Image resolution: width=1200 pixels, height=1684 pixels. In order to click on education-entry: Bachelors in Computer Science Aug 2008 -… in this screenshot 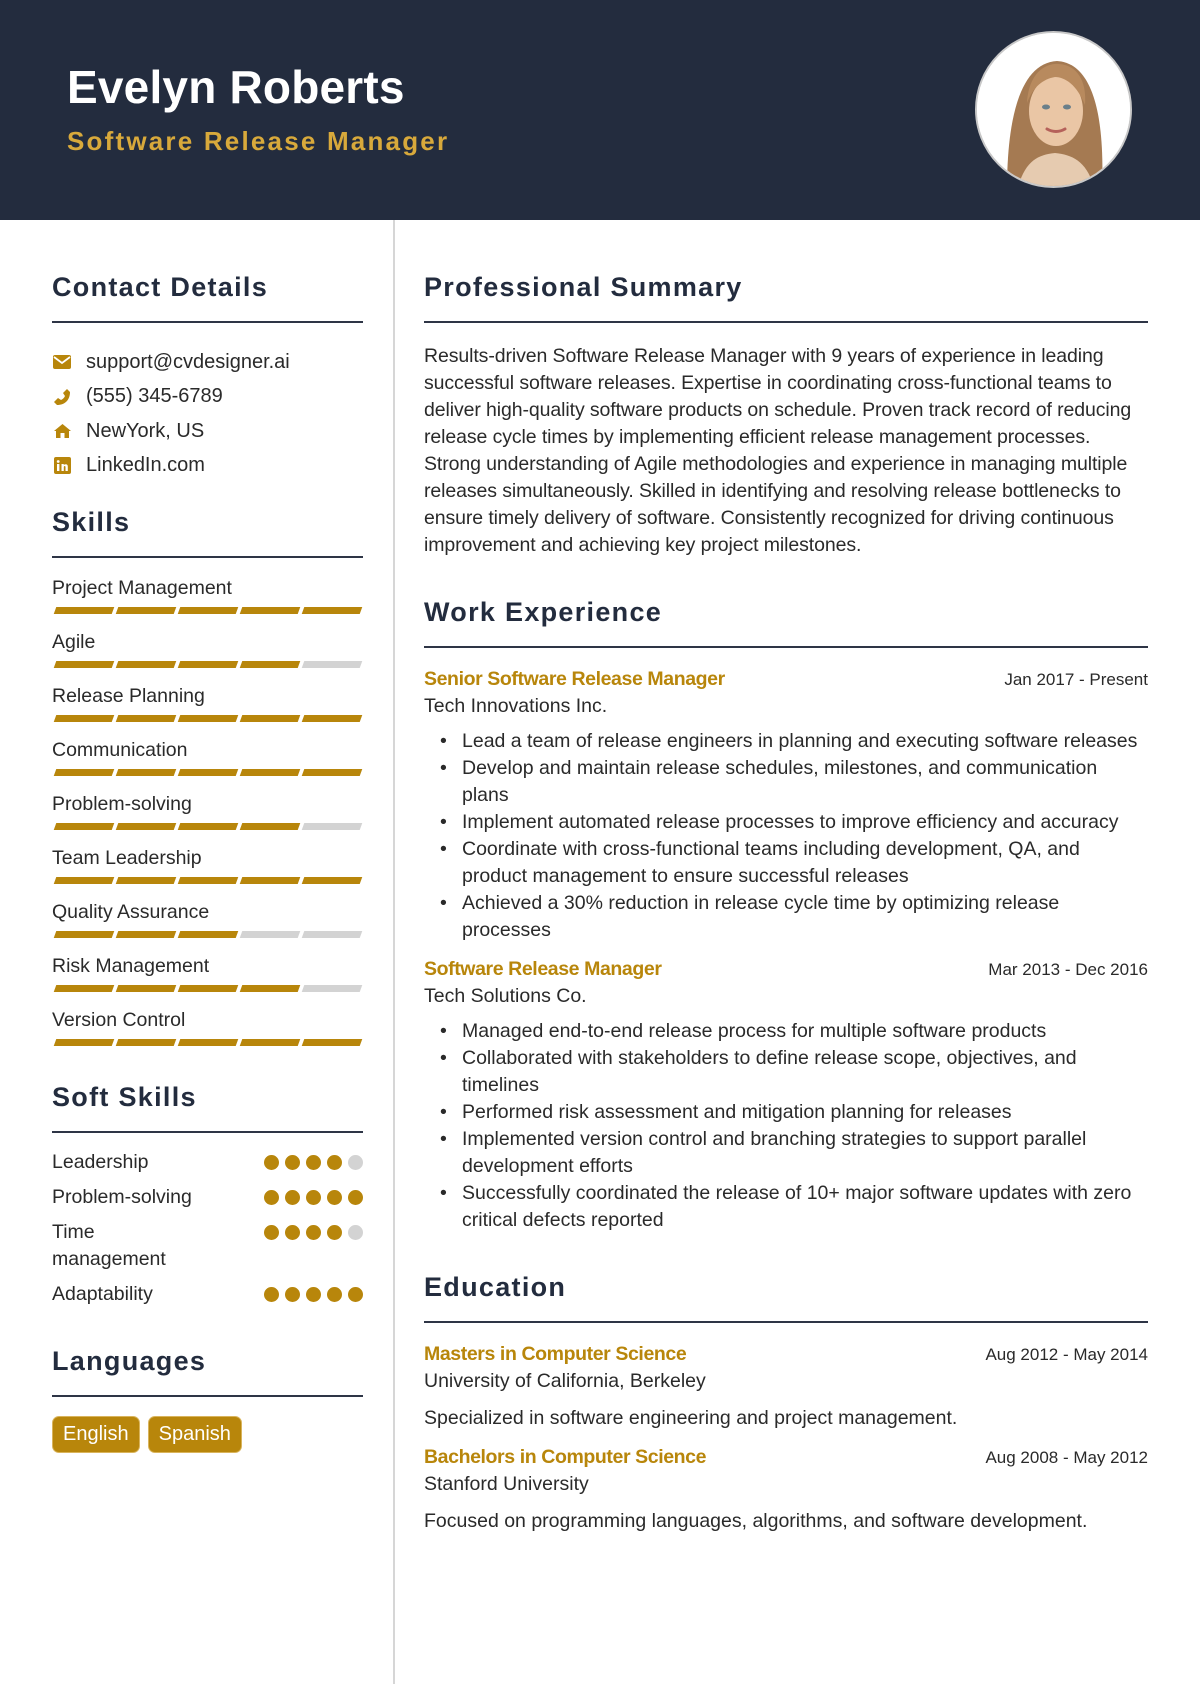, I will do `click(786, 1489)`.